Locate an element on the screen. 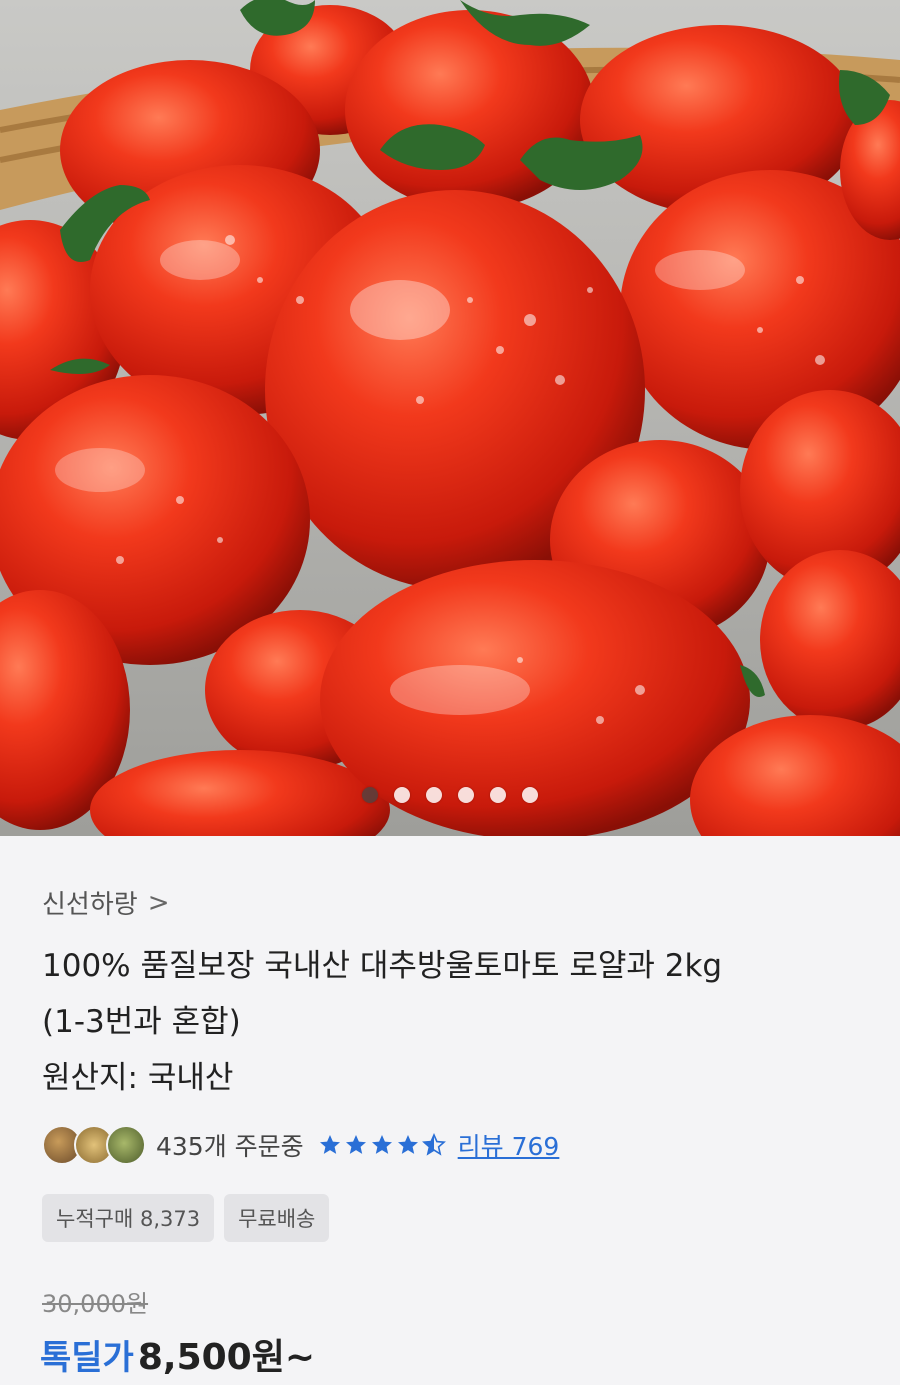 The height and width of the screenshot is (1385, 900). deal-label: 톡딜가 is located at coordinates (87, 1358).